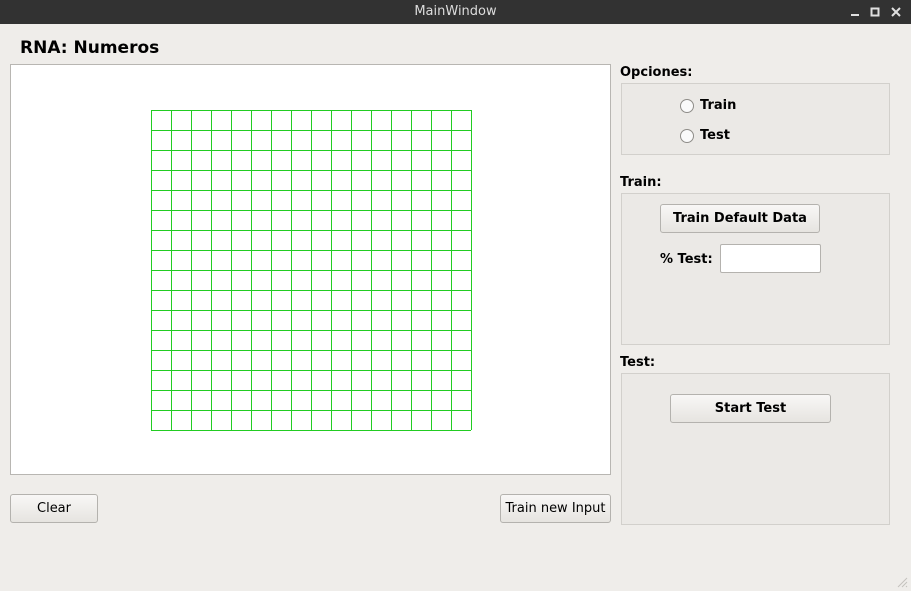  Describe the element at coordinates (555, 508) in the screenshot. I see `train-new-input-button: Train new Input` at that location.